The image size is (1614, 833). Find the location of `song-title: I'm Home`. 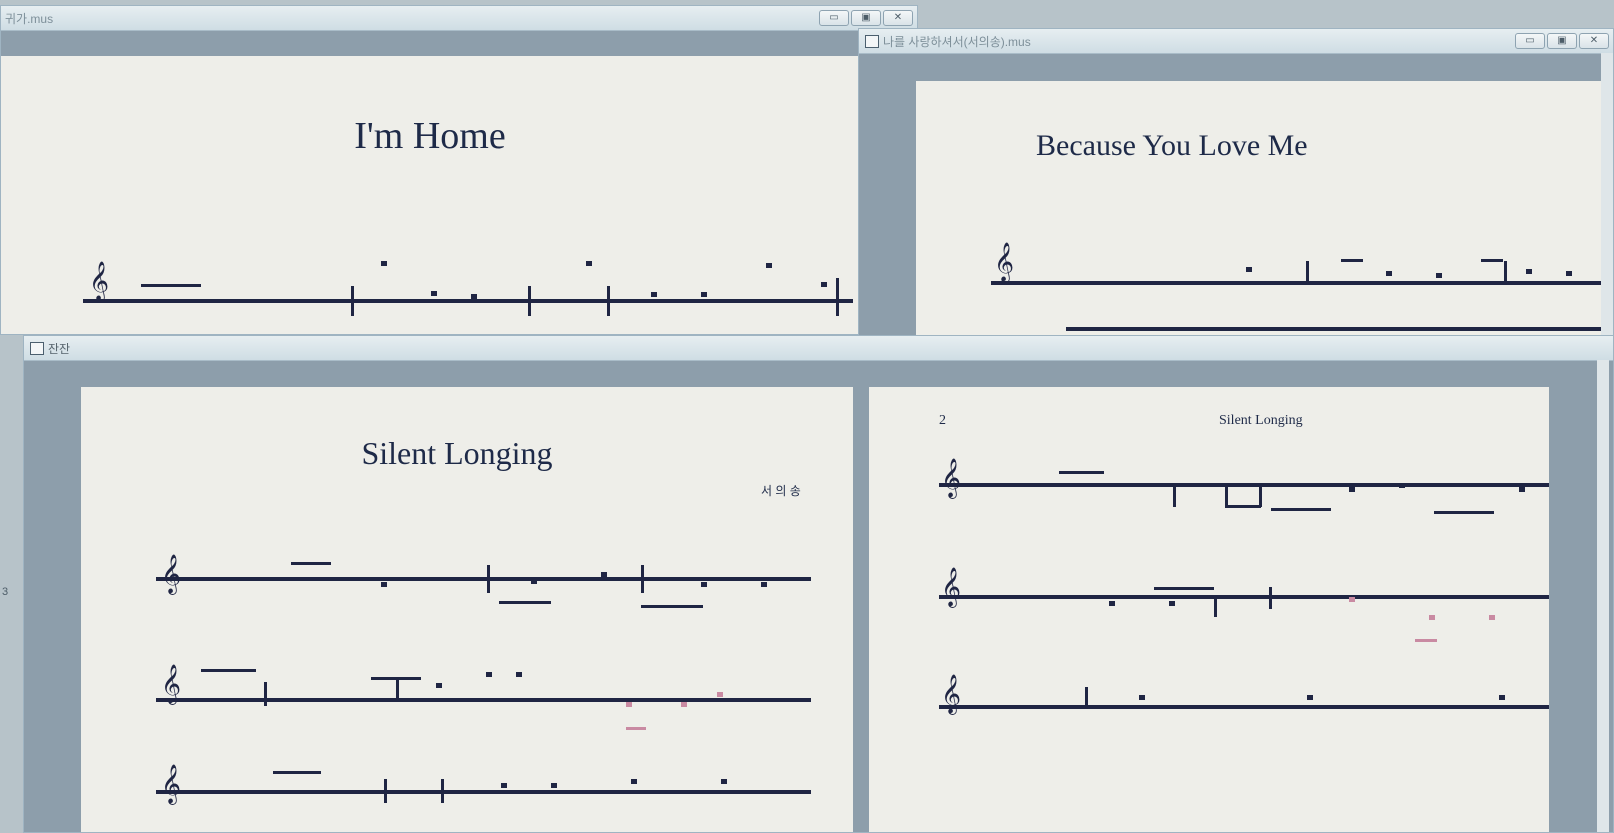

song-title: I'm Home is located at coordinates (430, 136).